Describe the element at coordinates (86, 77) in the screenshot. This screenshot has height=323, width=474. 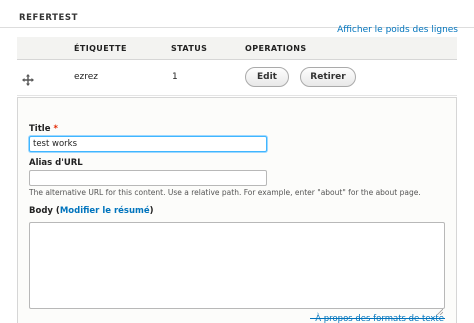
I see `row-label: ezrez` at that location.